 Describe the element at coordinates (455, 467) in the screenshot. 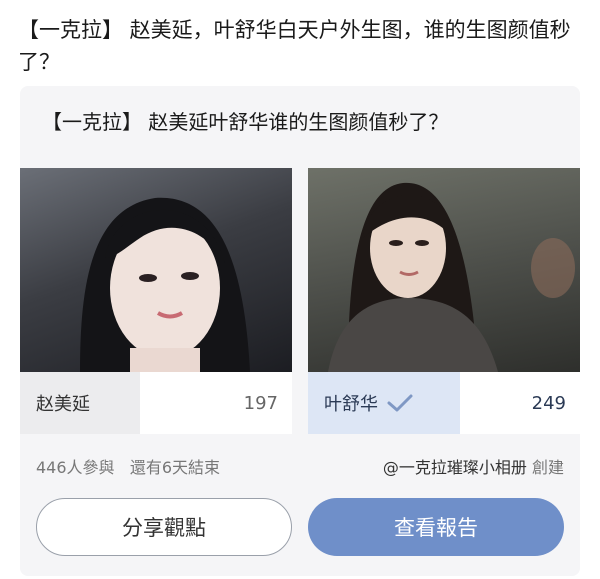

I see `creator-link: @一克拉璀璨小相册` at that location.